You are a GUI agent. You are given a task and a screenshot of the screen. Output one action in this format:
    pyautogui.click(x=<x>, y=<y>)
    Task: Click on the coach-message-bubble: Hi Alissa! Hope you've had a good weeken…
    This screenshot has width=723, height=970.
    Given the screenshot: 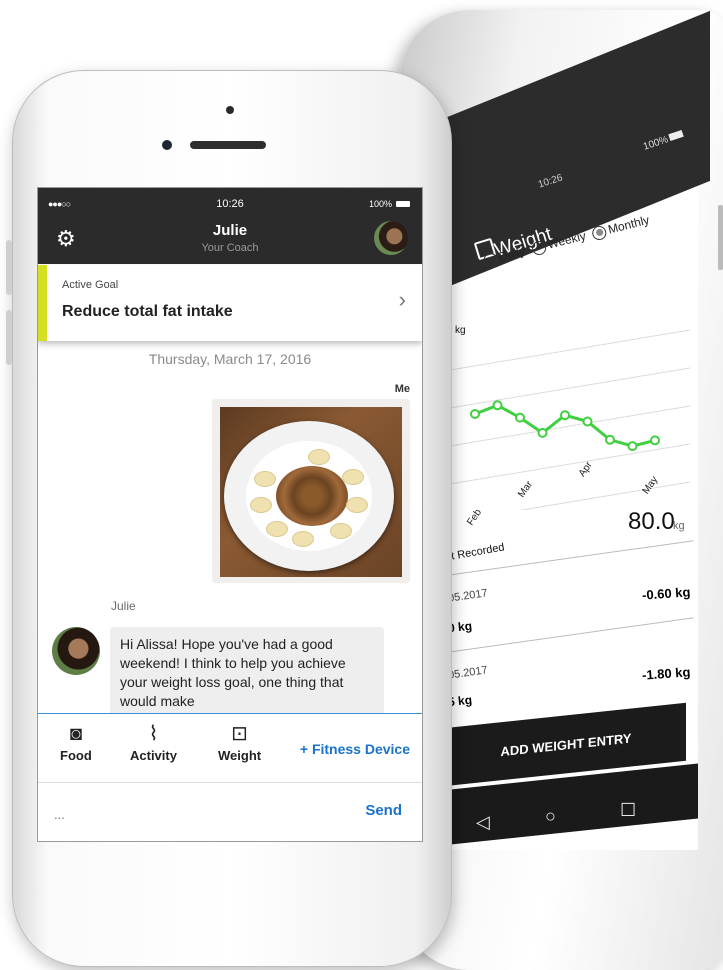 What is the action you would take?
    pyautogui.click(x=247, y=670)
    